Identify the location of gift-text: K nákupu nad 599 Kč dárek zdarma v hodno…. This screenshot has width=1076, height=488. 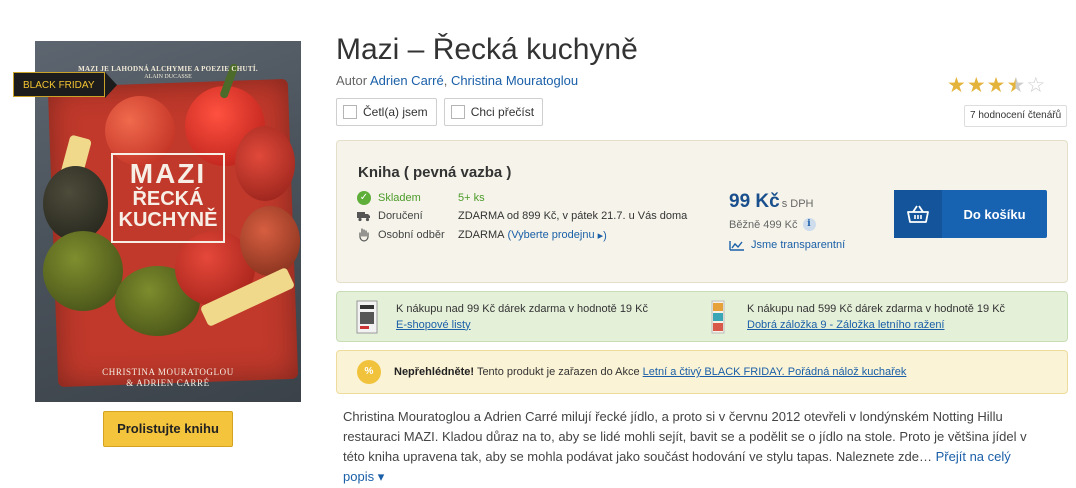
(876, 317).